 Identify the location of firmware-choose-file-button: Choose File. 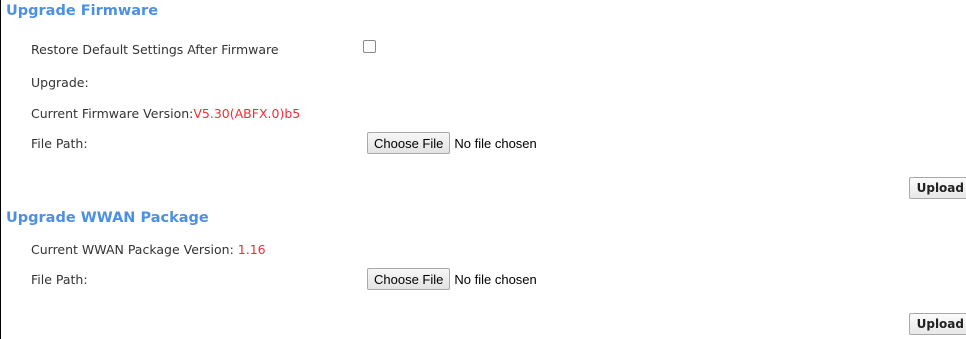
(409, 143).